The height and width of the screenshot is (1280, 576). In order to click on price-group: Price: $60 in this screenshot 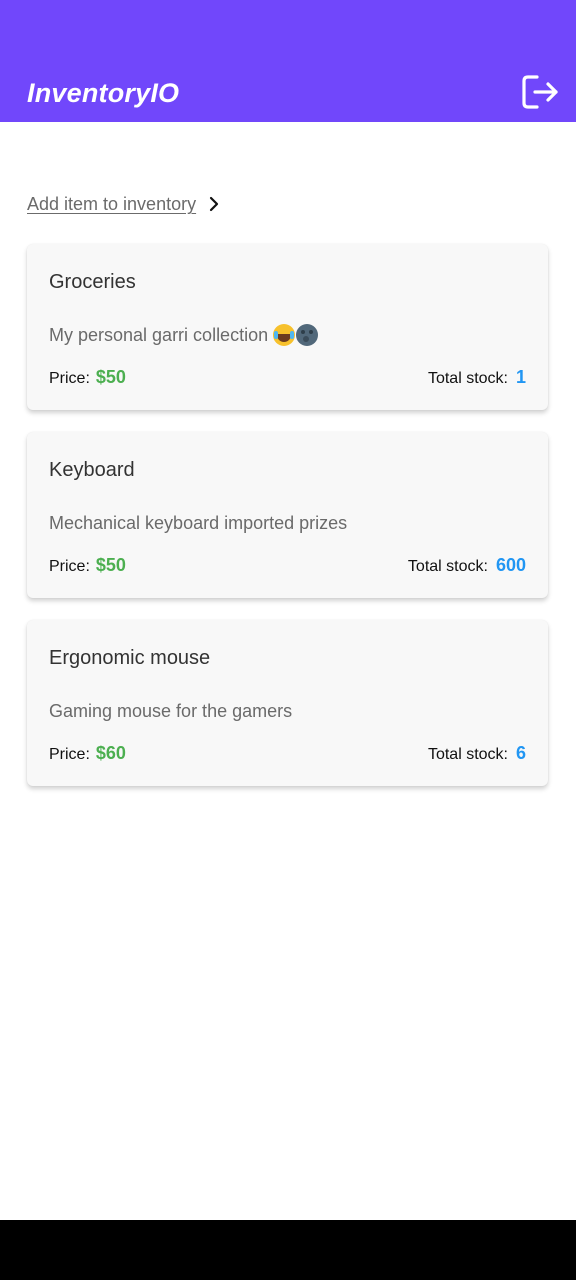, I will do `click(87, 753)`.